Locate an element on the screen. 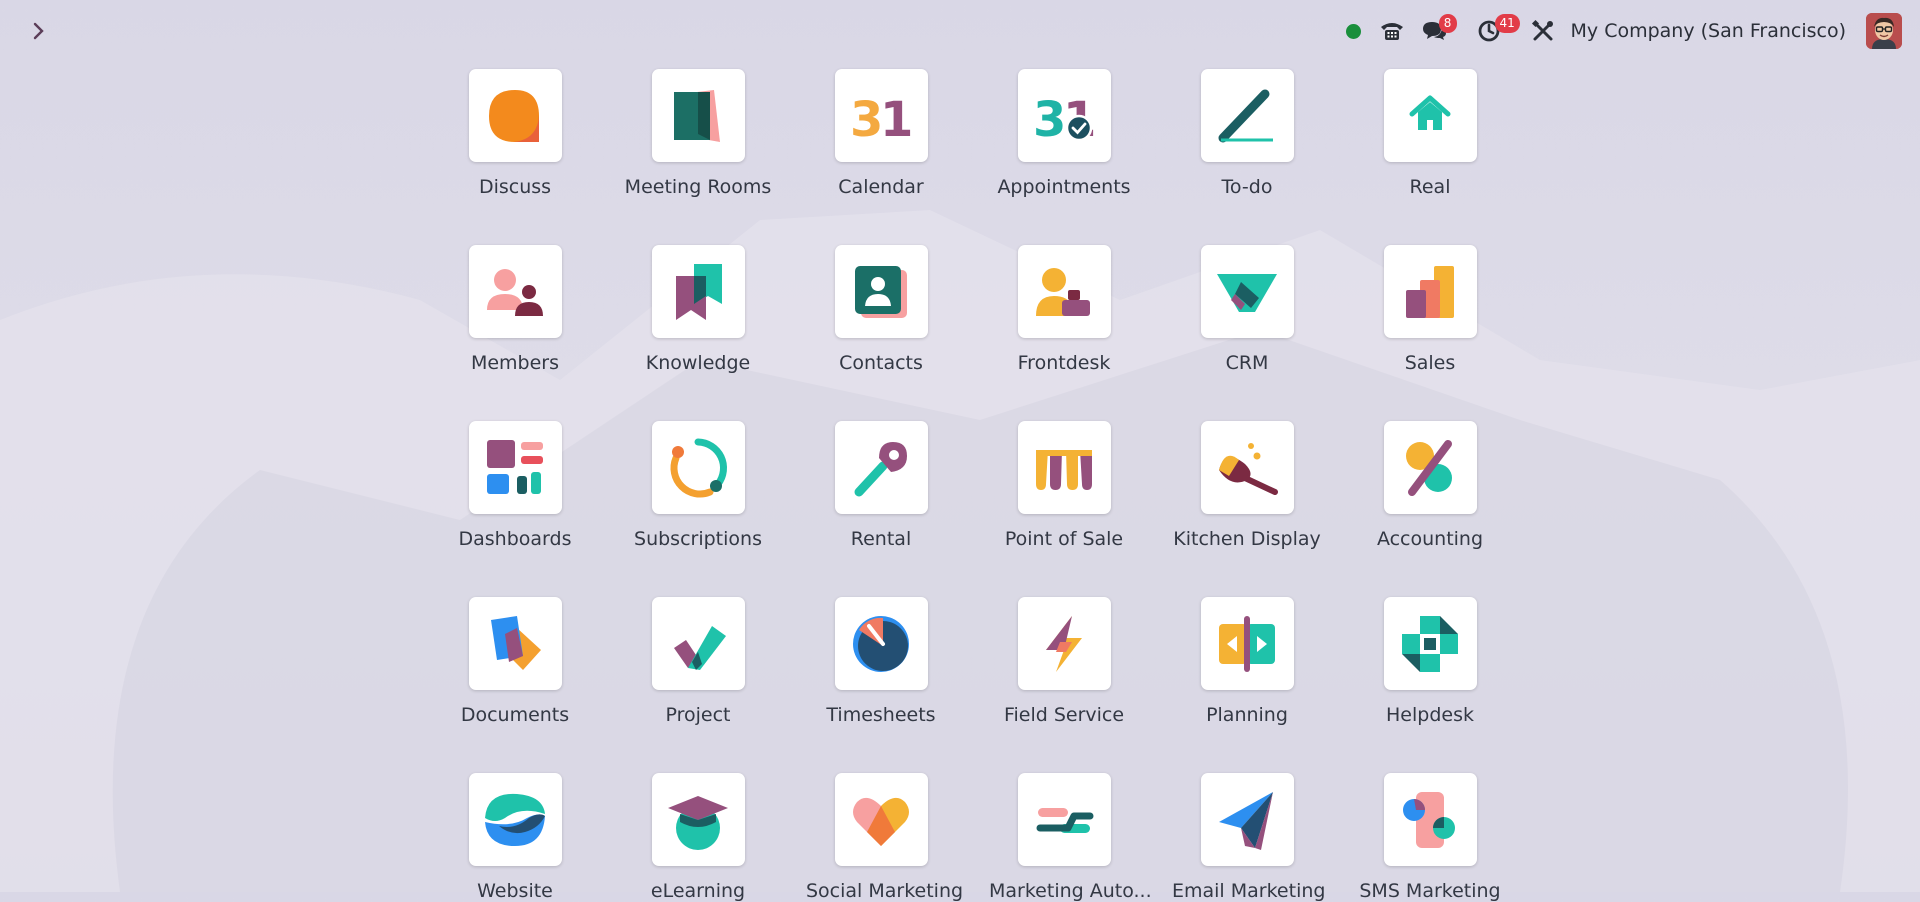 Image resolution: width=1920 pixels, height=902 pixels. app-crm: CRM is located at coordinates (1247, 309).